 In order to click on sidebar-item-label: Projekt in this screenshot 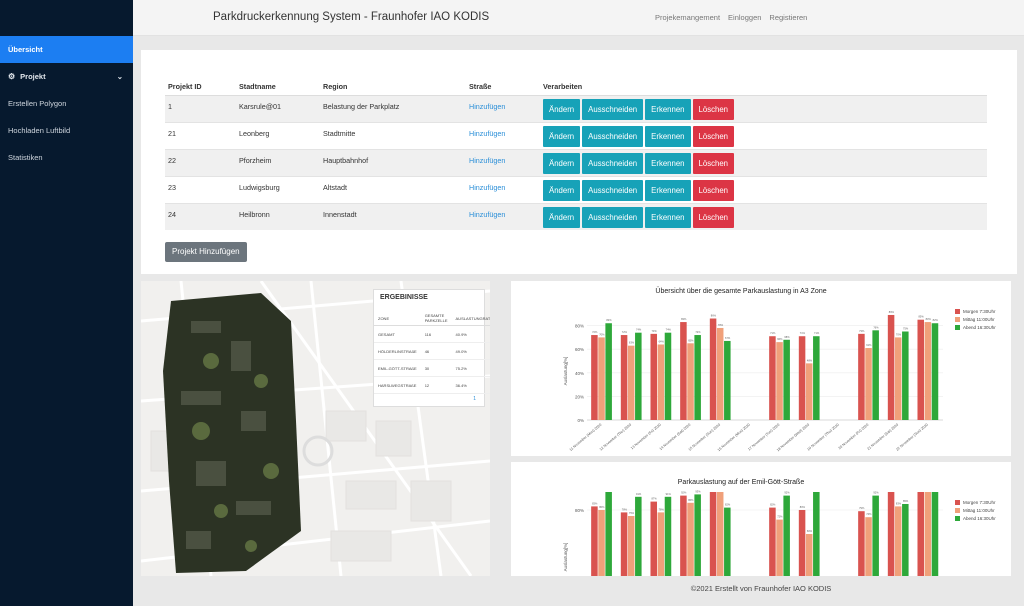, I will do `click(33, 76)`.